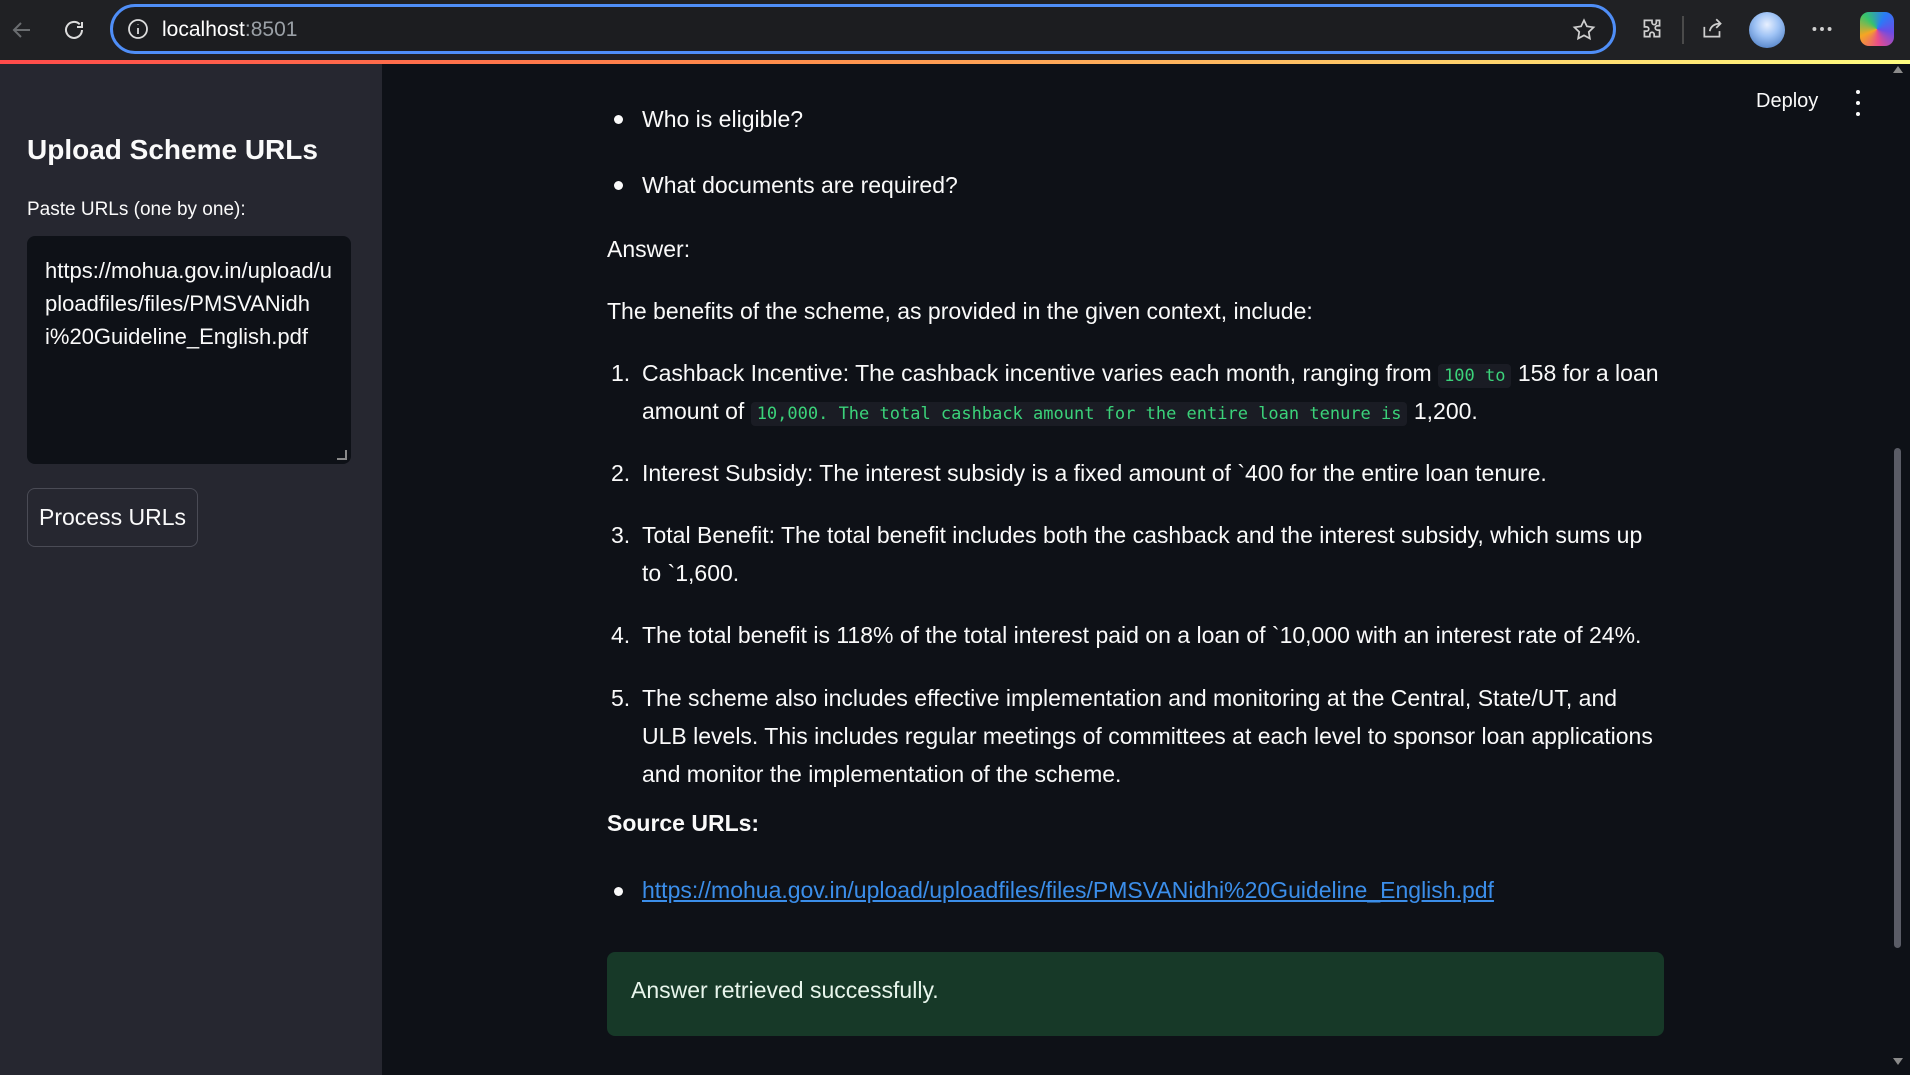 The width and height of the screenshot is (1910, 1075). I want to click on list-number: 3., so click(621, 535).